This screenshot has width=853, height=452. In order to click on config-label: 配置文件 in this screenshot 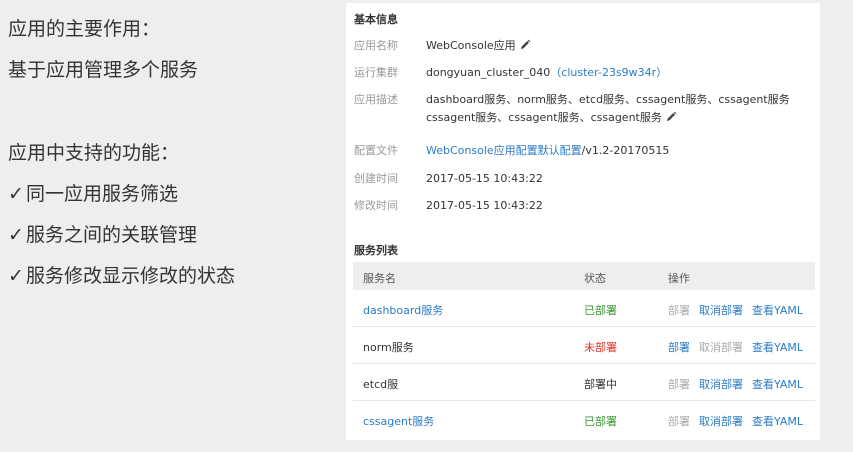, I will do `click(376, 150)`.